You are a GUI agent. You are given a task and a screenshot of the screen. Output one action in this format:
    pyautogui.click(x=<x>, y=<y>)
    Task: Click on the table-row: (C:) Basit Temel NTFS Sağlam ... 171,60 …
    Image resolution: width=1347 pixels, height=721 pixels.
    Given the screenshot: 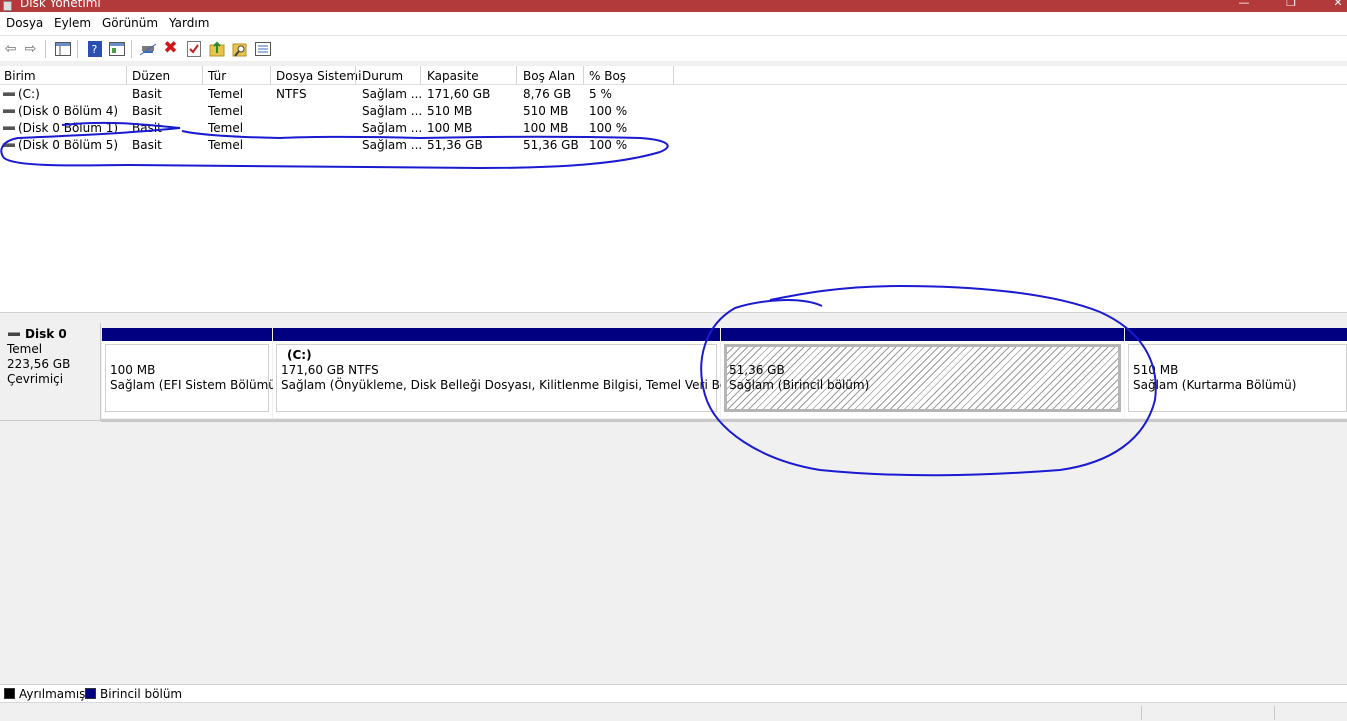 What is the action you would take?
    pyautogui.click(x=350, y=94)
    